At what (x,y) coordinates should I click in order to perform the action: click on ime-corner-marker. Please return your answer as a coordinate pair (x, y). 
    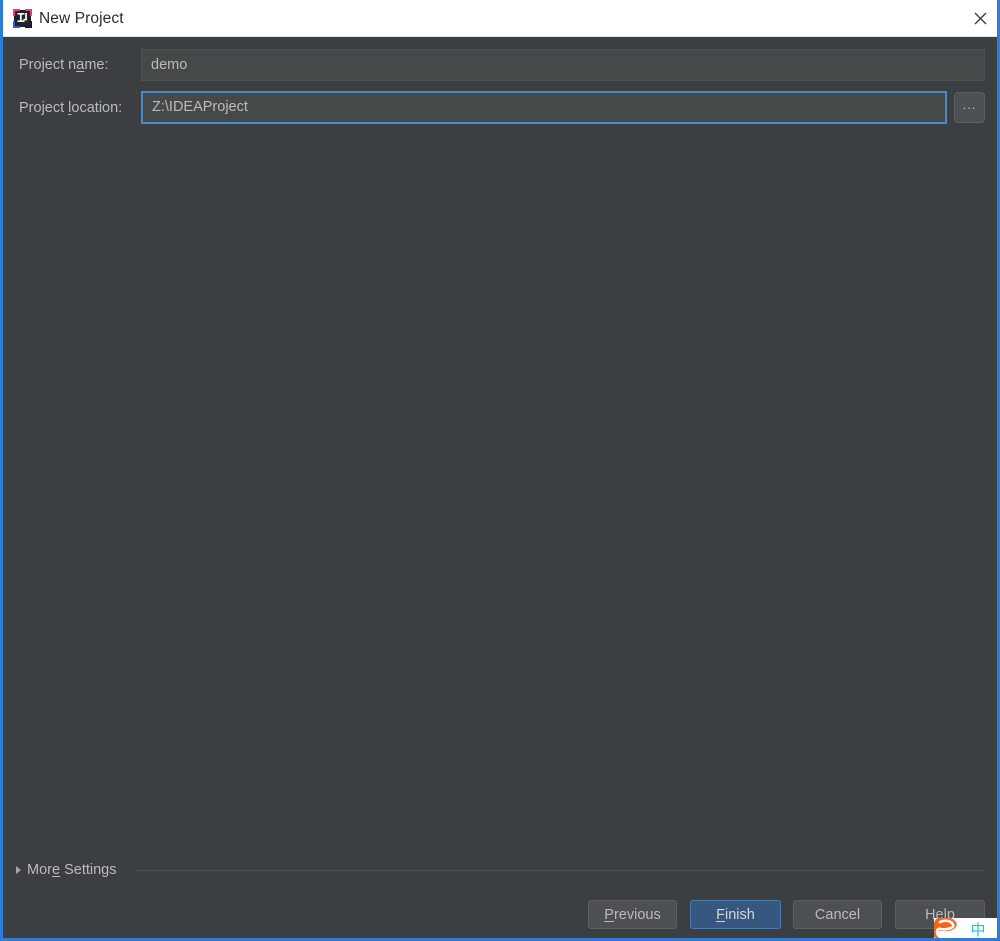
    Looking at the image, I should click on (992, 933).